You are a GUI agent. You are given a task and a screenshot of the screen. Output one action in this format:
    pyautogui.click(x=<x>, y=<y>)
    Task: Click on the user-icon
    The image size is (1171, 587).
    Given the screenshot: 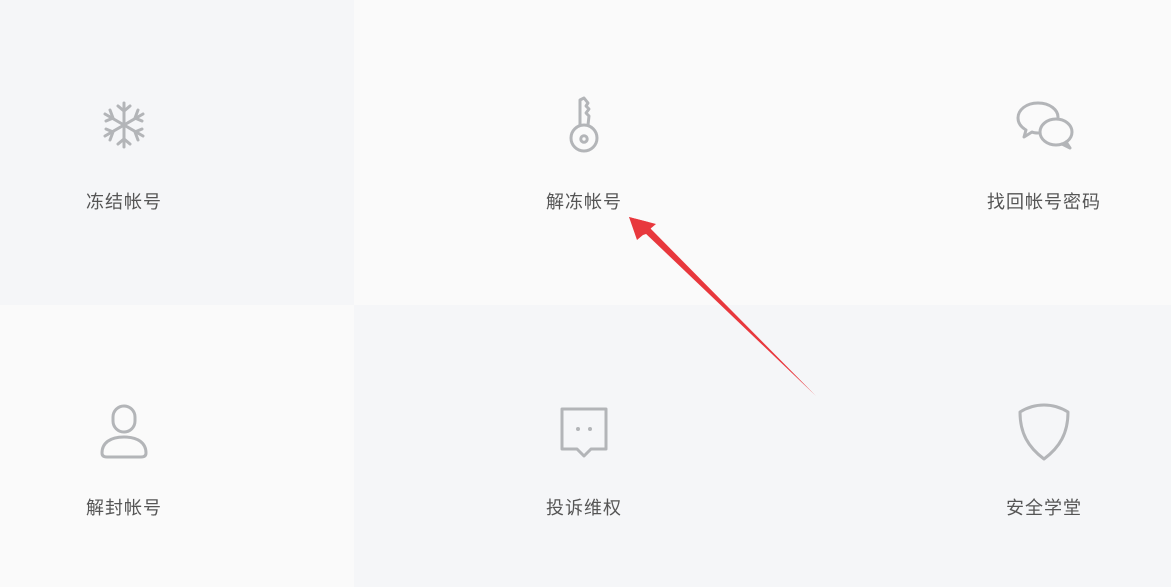 What is the action you would take?
    pyautogui.click(x=124, y=431)
    